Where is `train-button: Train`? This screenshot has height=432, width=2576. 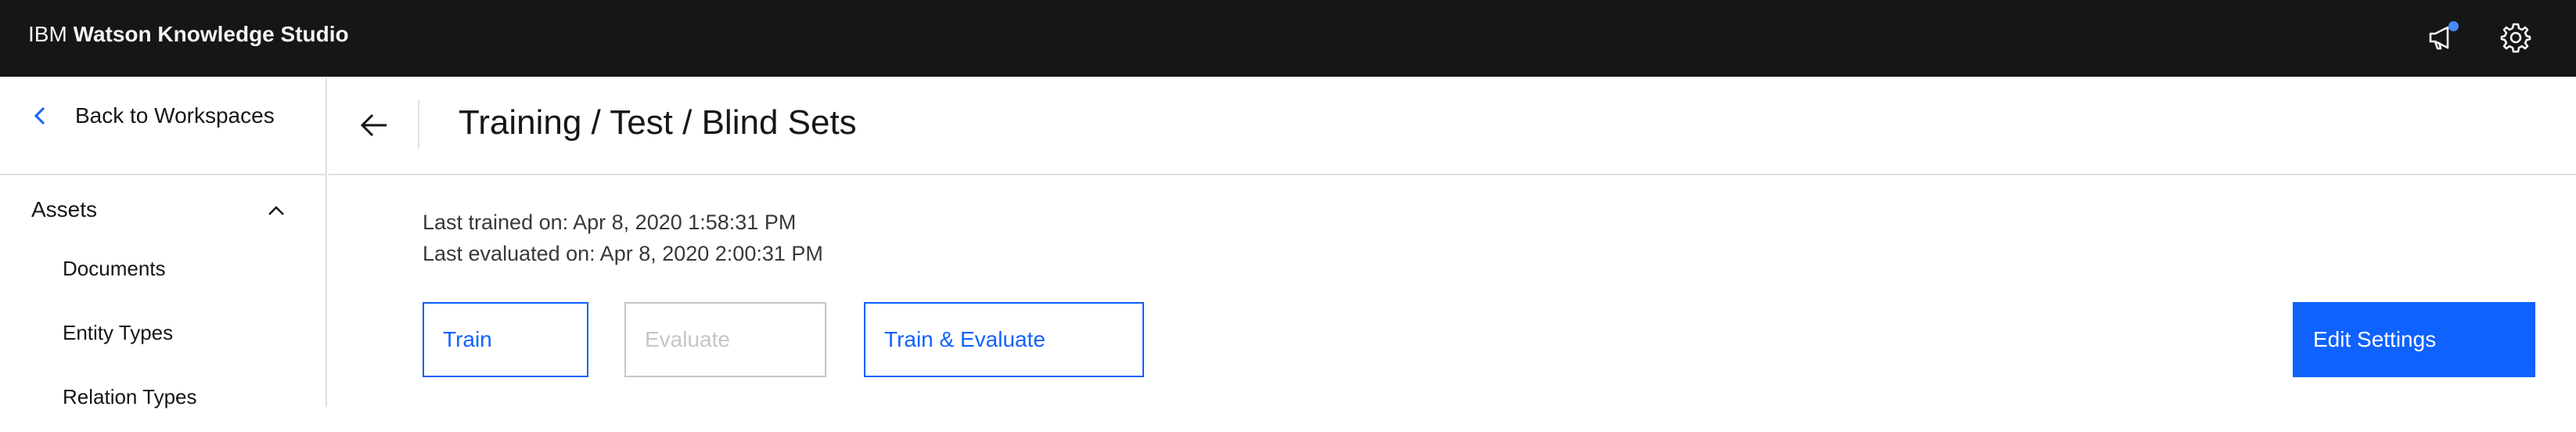
train-button: Train is located at coordinates (506, 339).